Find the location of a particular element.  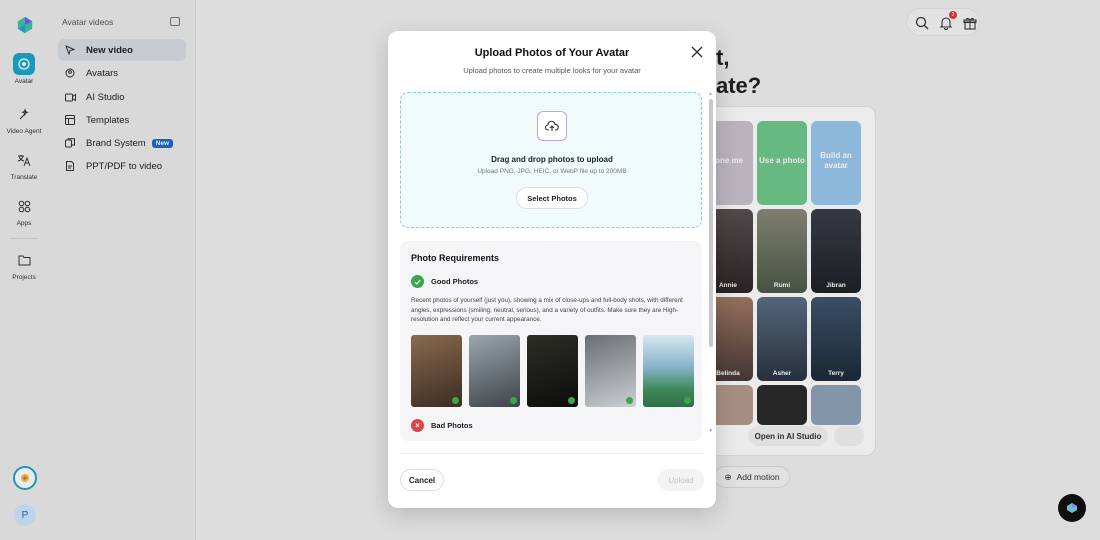

modal-footer-divider is located at coordinates (552, 453).